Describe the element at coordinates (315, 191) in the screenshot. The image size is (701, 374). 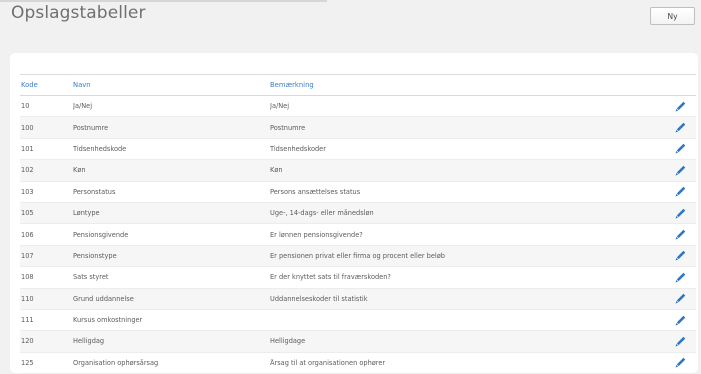
I see `row-bemaerkning: Persons ansættelses status` at that location.